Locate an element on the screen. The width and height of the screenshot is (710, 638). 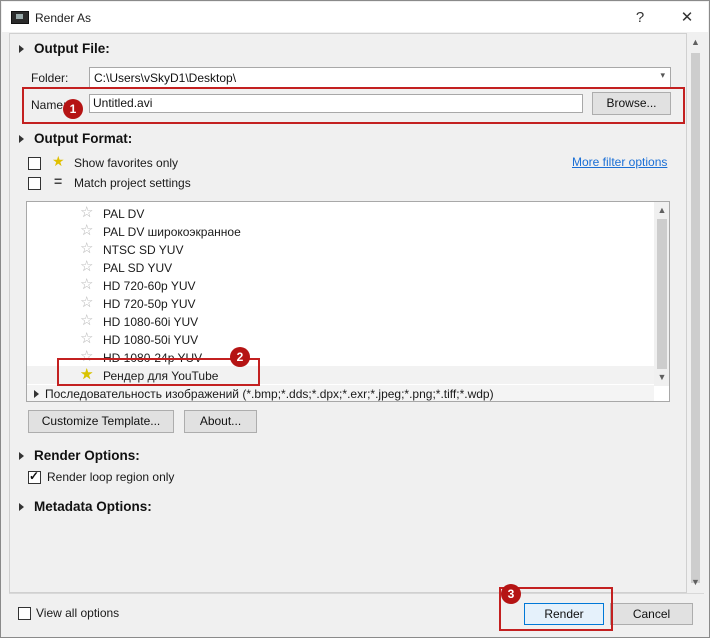
render-loop-region-checkbox is located at coordinates (34, 476).